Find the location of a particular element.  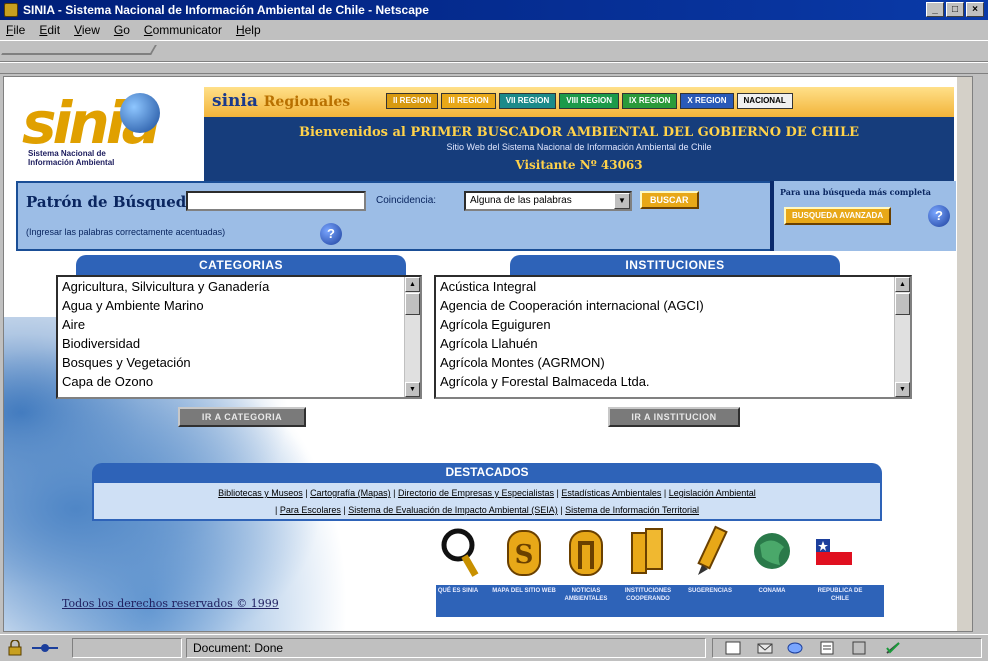

icon-label: INSTITUCIONES COOPERANDO is located at coordinates (648, 595).